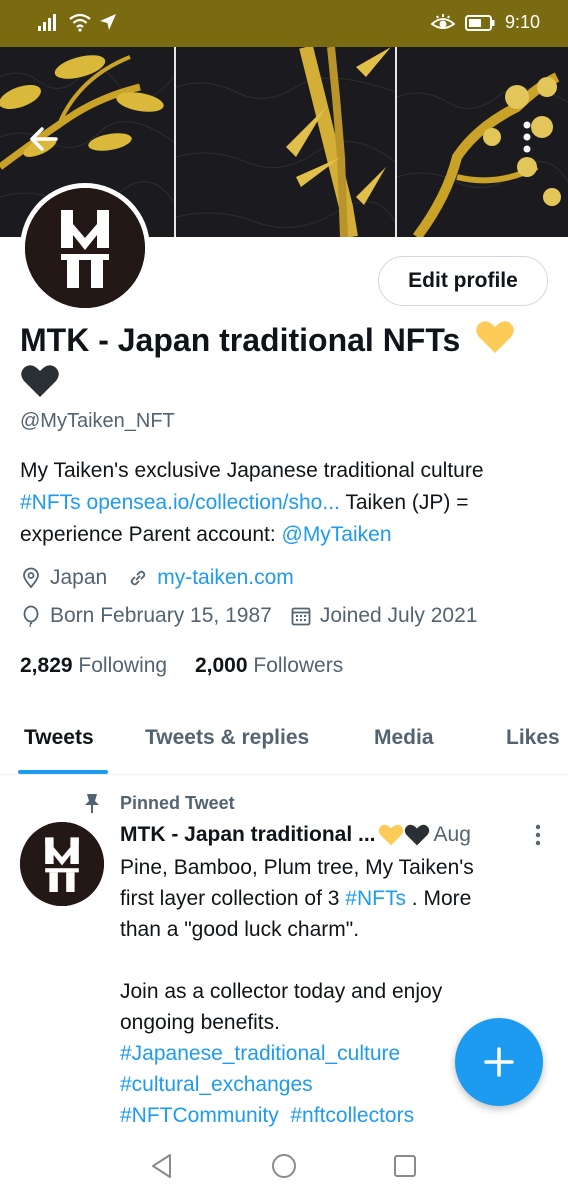 This screenshot has width=568, height=1200. I want to click on tab-likes: Likes, so click(533, 738).